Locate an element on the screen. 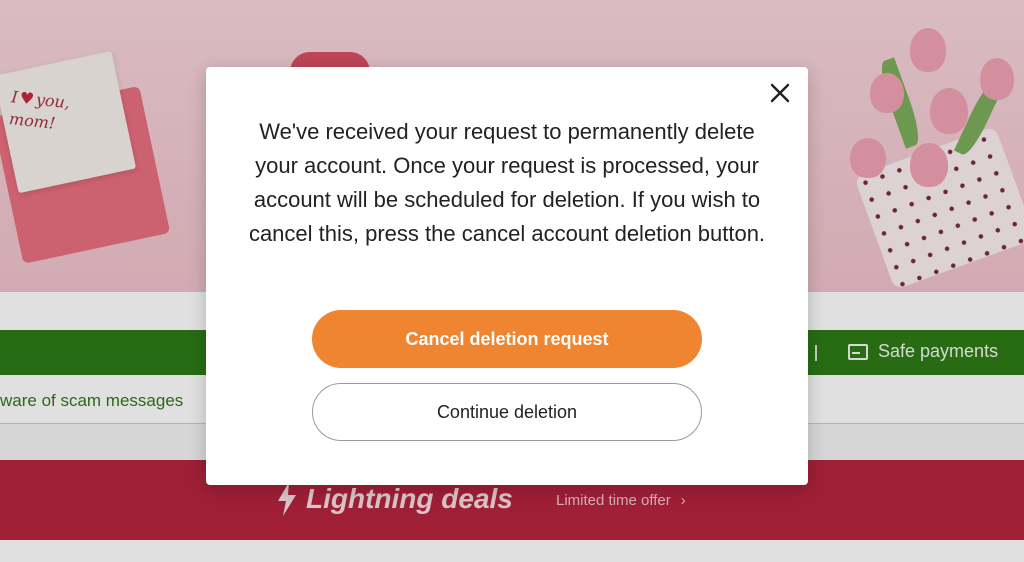 Image resolution: width=1024 pixels, height=562 pixels. close-icon is located at coordinates (780, 93).